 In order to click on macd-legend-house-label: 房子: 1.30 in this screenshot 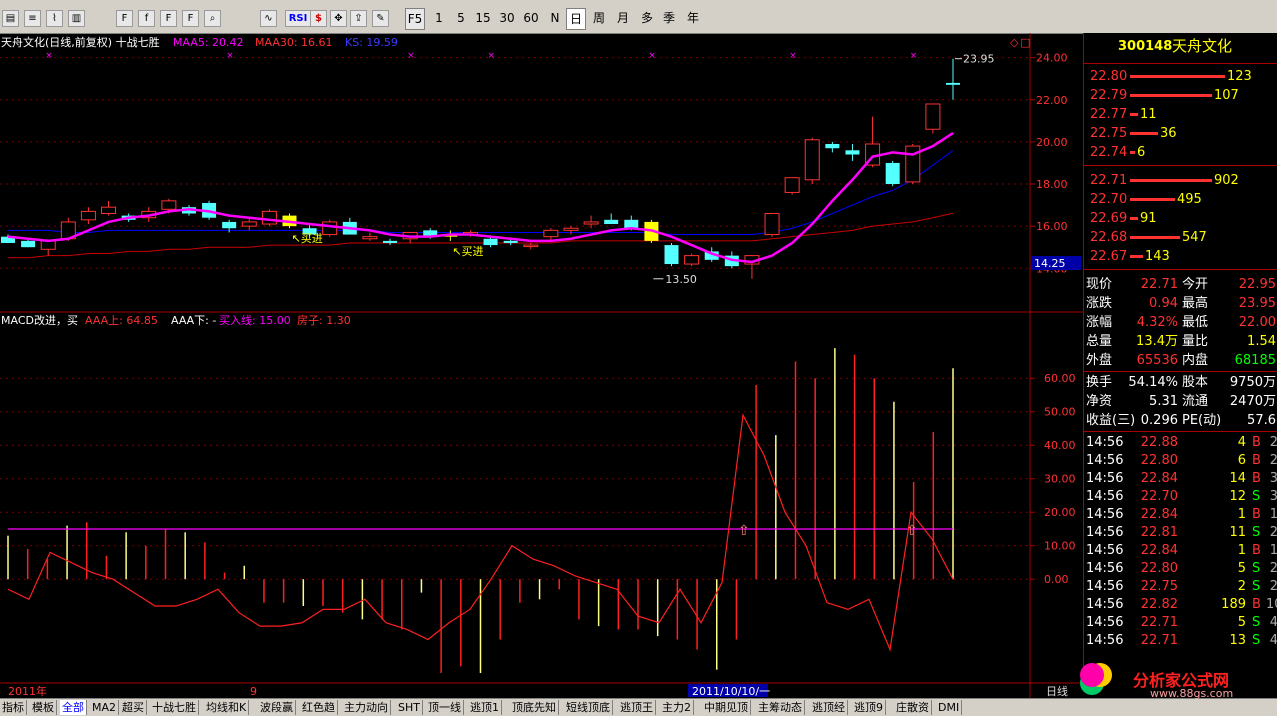, I will do `click(324, 320)`.